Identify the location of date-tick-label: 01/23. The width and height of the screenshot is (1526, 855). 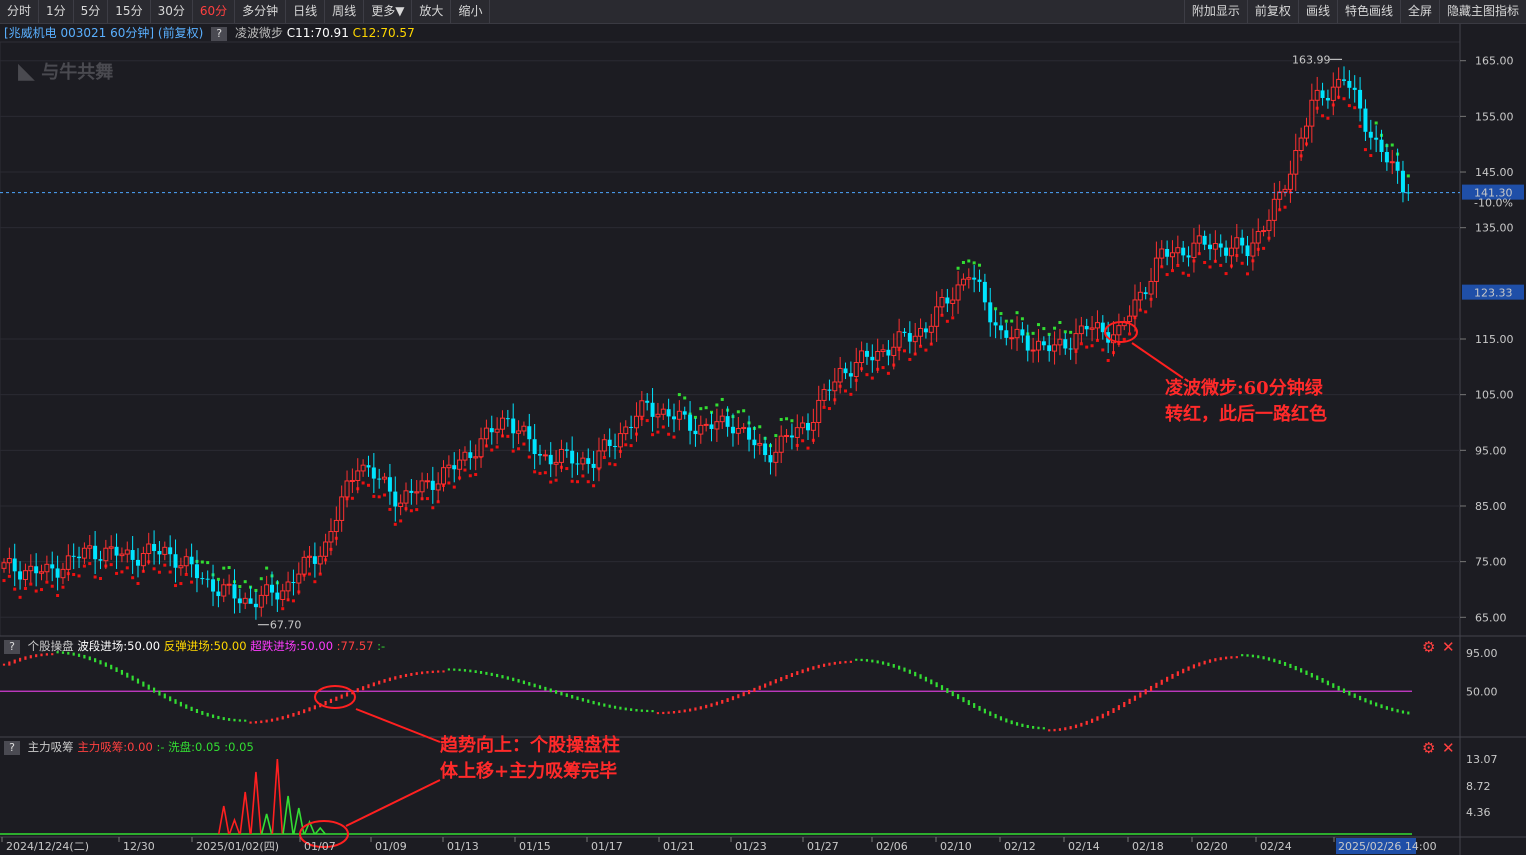
(751, 846).